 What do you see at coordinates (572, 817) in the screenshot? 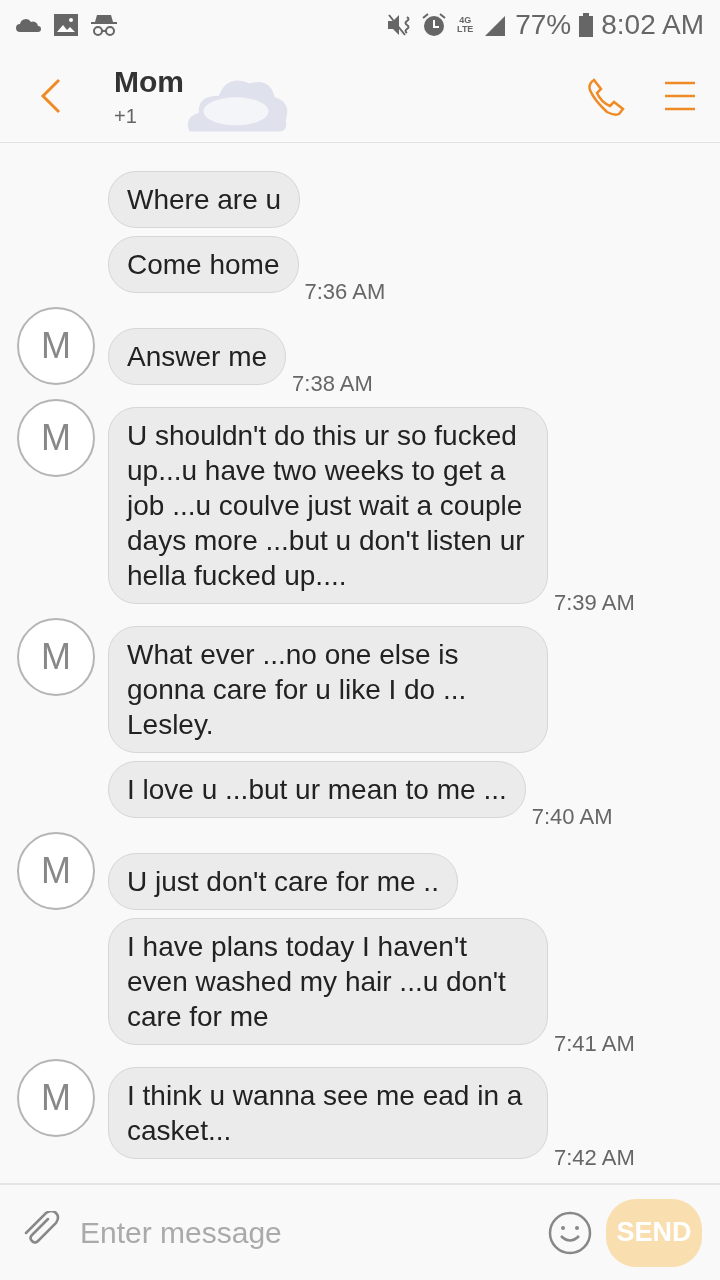
I see `message-time: 7:40 AM` at bounding box center [572, 817].